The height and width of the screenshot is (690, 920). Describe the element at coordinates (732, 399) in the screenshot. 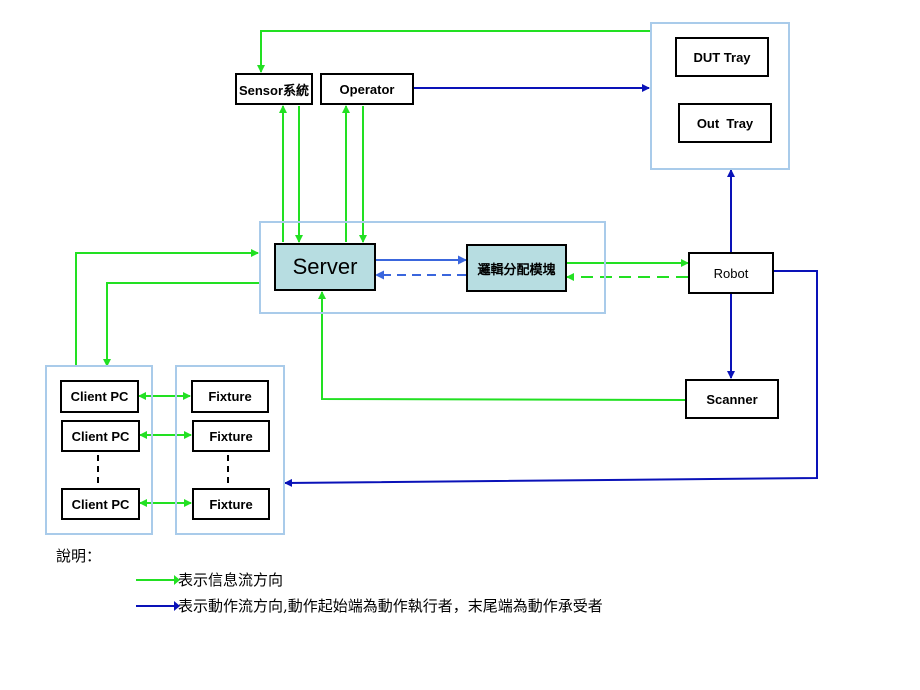

I see `scanner-node: Scanner` at that location.